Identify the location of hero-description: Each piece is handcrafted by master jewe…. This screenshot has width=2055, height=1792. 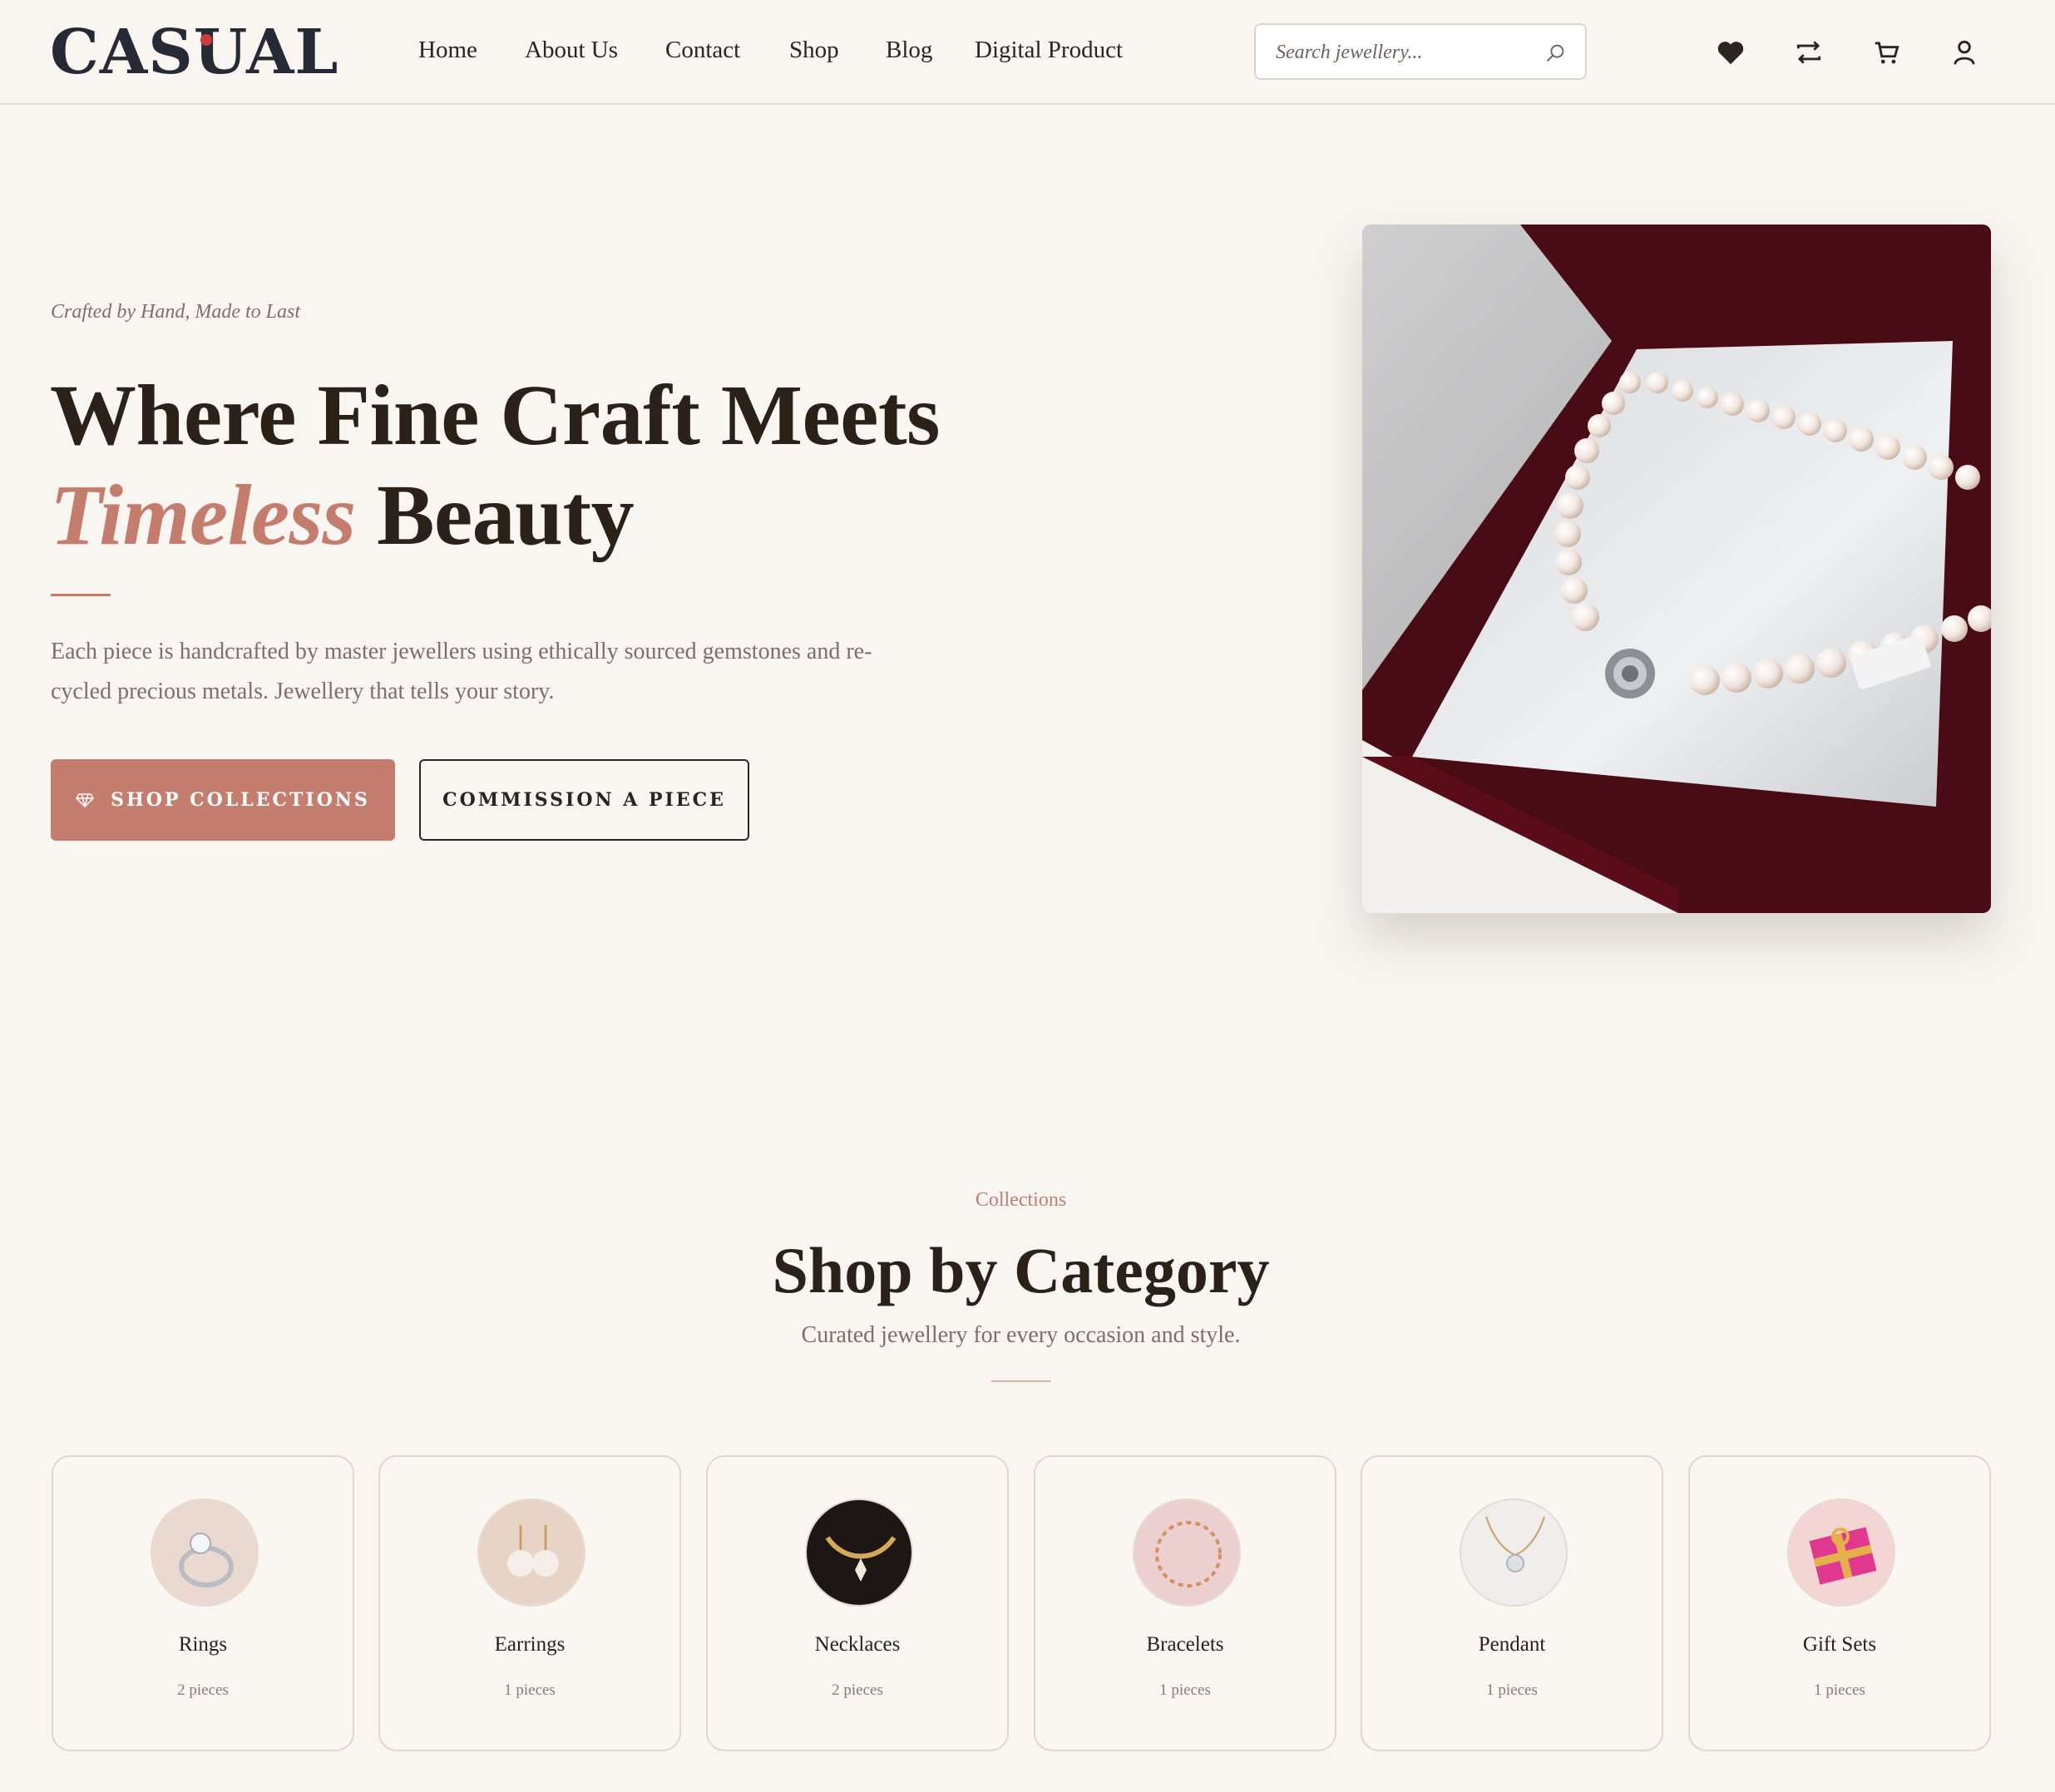
(461, 671).